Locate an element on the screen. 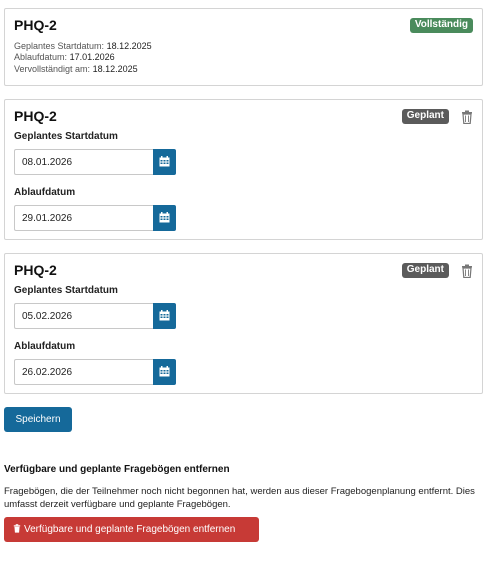 Image resolution: width=491 pixels, height=566 pixels. expiry-value: 17.01.2026 is located at coordinates (92, 57).